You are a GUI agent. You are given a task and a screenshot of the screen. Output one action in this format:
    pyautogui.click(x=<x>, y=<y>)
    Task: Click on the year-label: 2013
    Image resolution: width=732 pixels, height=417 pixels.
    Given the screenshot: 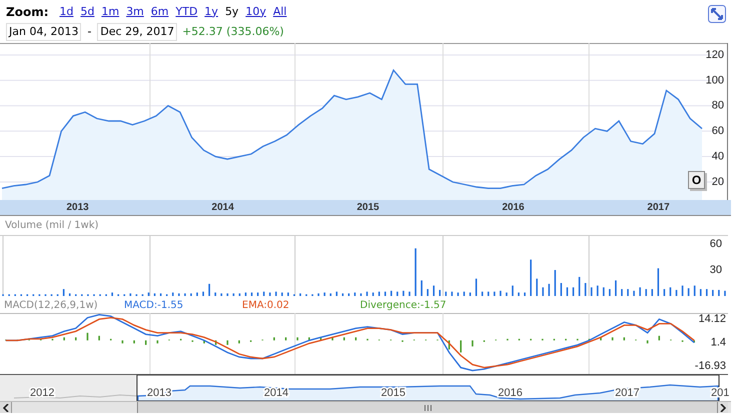 What is the action you would take?
    pyautogui.click(x=77, y=208)
    